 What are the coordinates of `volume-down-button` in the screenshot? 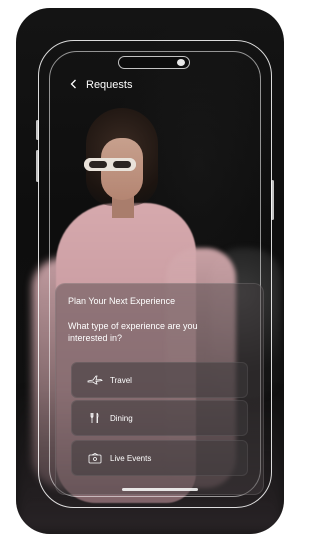 It's located at (37, 166).